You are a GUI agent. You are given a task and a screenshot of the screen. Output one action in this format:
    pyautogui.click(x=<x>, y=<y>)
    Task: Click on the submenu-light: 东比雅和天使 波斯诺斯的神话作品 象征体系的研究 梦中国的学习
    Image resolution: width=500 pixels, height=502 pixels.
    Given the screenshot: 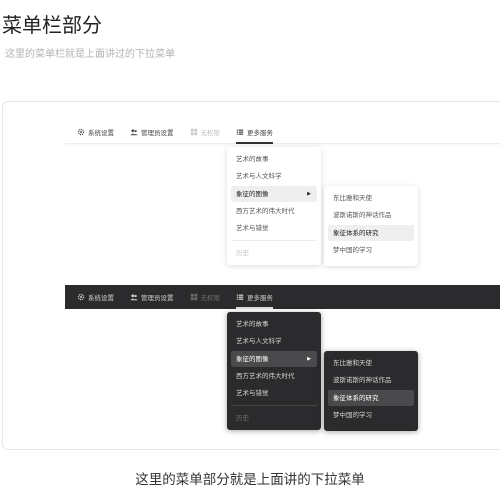 What is the action you would take?
    pyautogui.click(x=371, y=226)
    